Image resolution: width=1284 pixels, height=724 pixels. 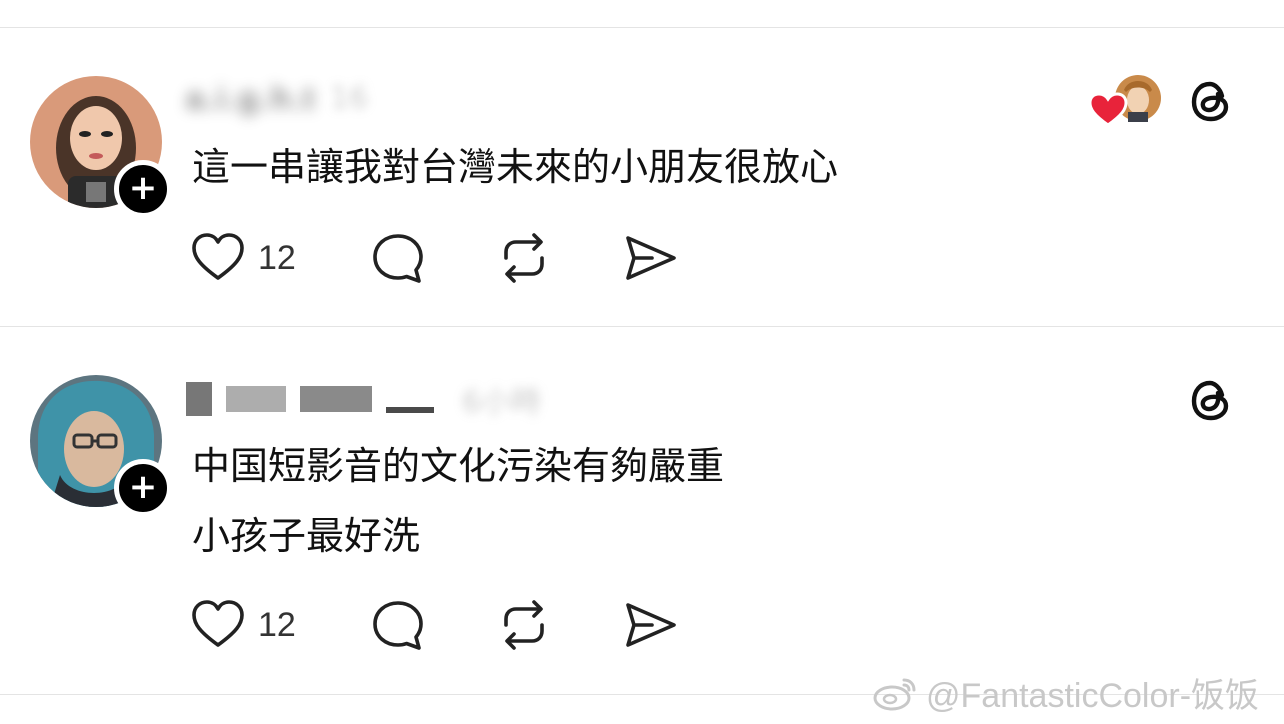 What do you see at coordinates (458, 466) in the screenshot?
I see `post-text-line: 中国短影音的文化污染有夠嚴重` at bounding box center [458, 466].